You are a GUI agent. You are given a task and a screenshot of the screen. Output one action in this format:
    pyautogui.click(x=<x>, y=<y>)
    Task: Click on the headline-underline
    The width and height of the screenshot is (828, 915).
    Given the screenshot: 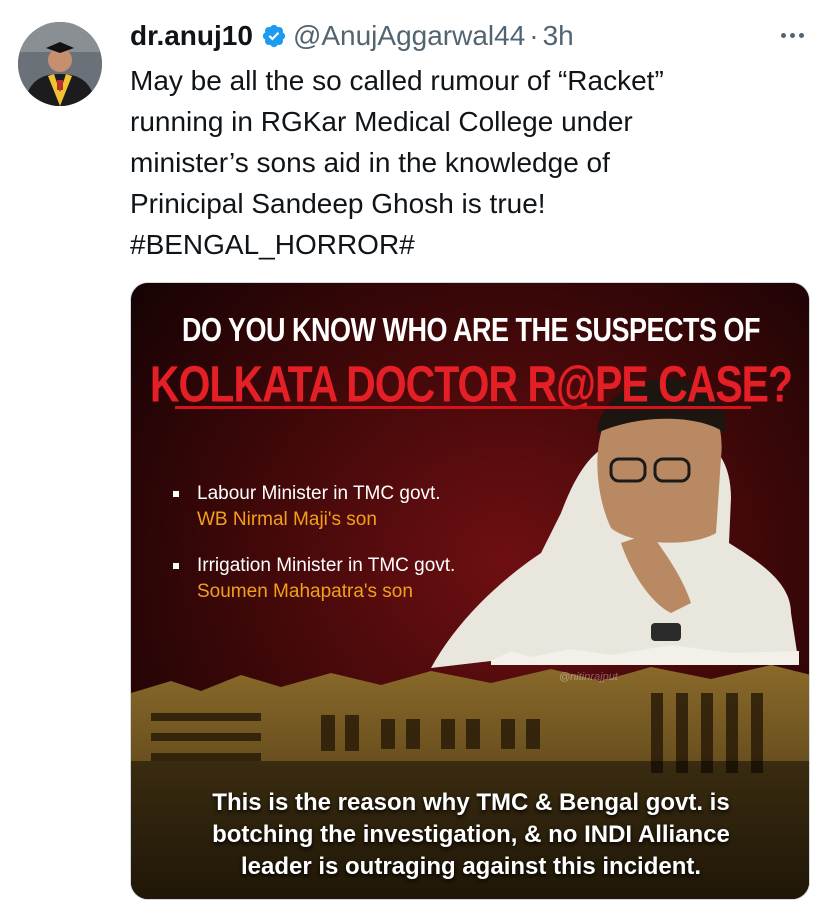 What is the action you would take?
    pyautogui.click(x=463, y=407)
    